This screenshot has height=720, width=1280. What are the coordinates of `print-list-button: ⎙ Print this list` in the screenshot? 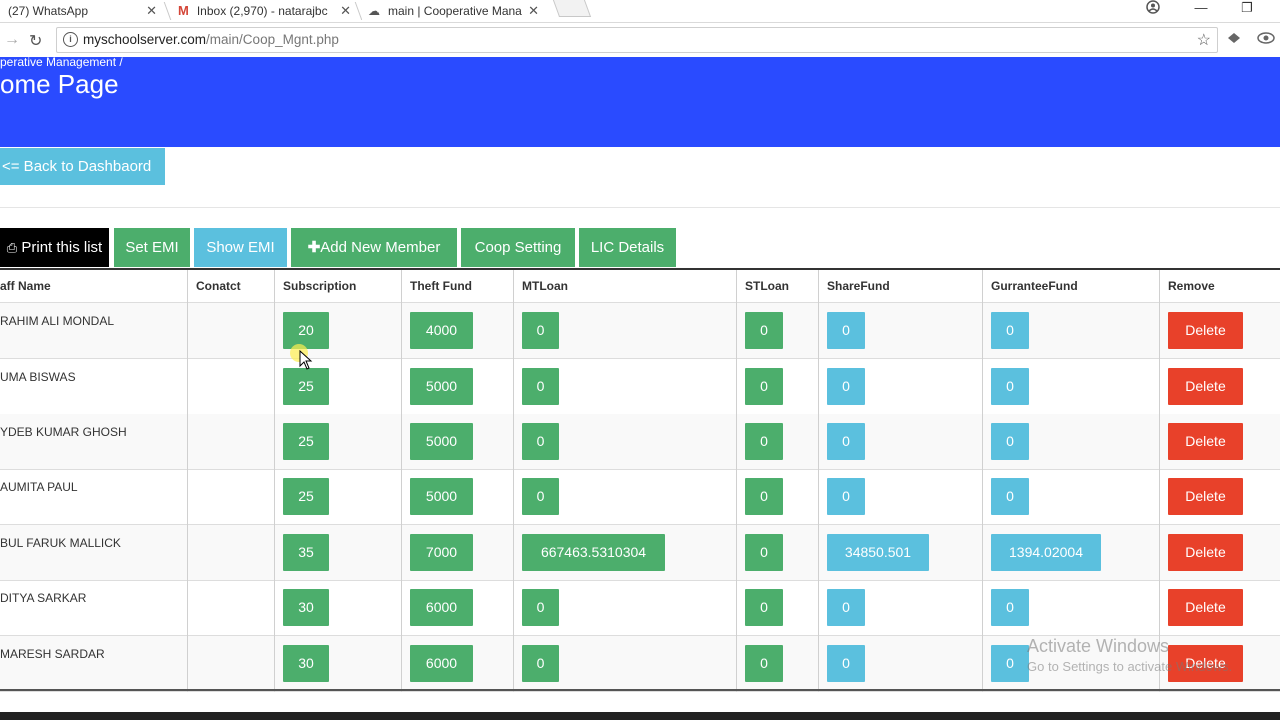 It's located at (54, 247).